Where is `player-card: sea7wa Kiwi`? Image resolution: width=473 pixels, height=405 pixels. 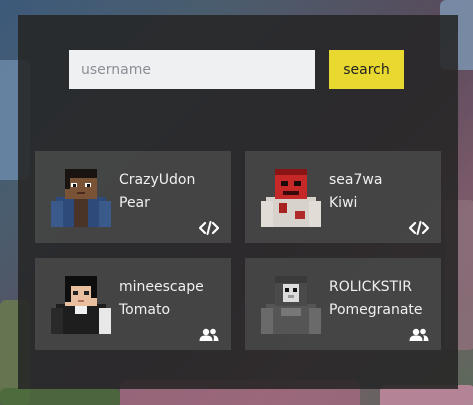
player-card: sea7wa Kiwi is located at coordinates (343, 197).